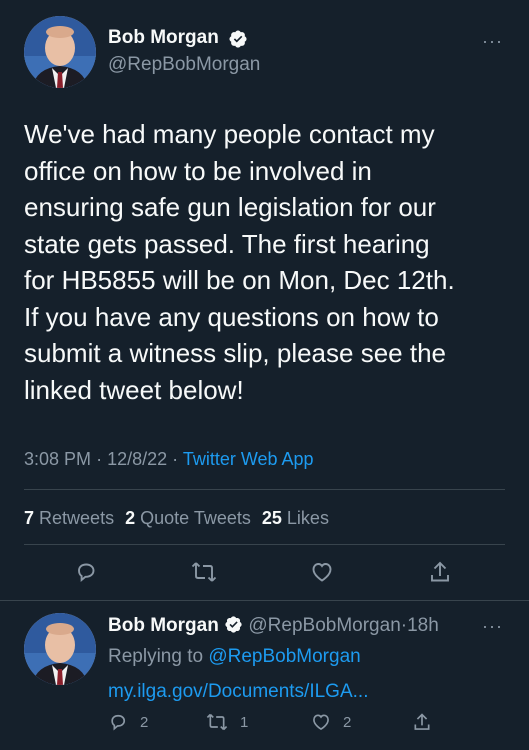 The width and height of the screenshot is (529, 750). I want to click on tweet-stats: 7 Retweets 2 Quote Tweets 25 Likes, so click(176, 518).